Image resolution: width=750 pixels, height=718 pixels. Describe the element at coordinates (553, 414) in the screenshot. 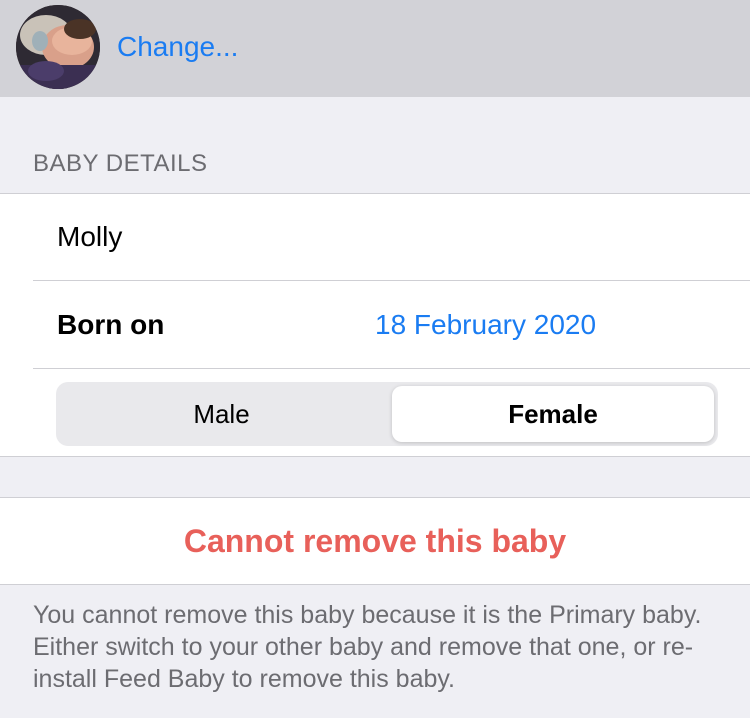

I see `gender-option-female: Female` at that location.